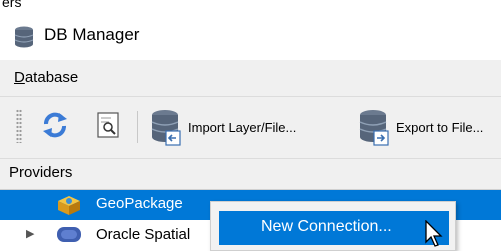 The image size is (501, 251). Describe the element at coordinates (166, 128) in the screenshot. I see `import-layer-icon` at that location.